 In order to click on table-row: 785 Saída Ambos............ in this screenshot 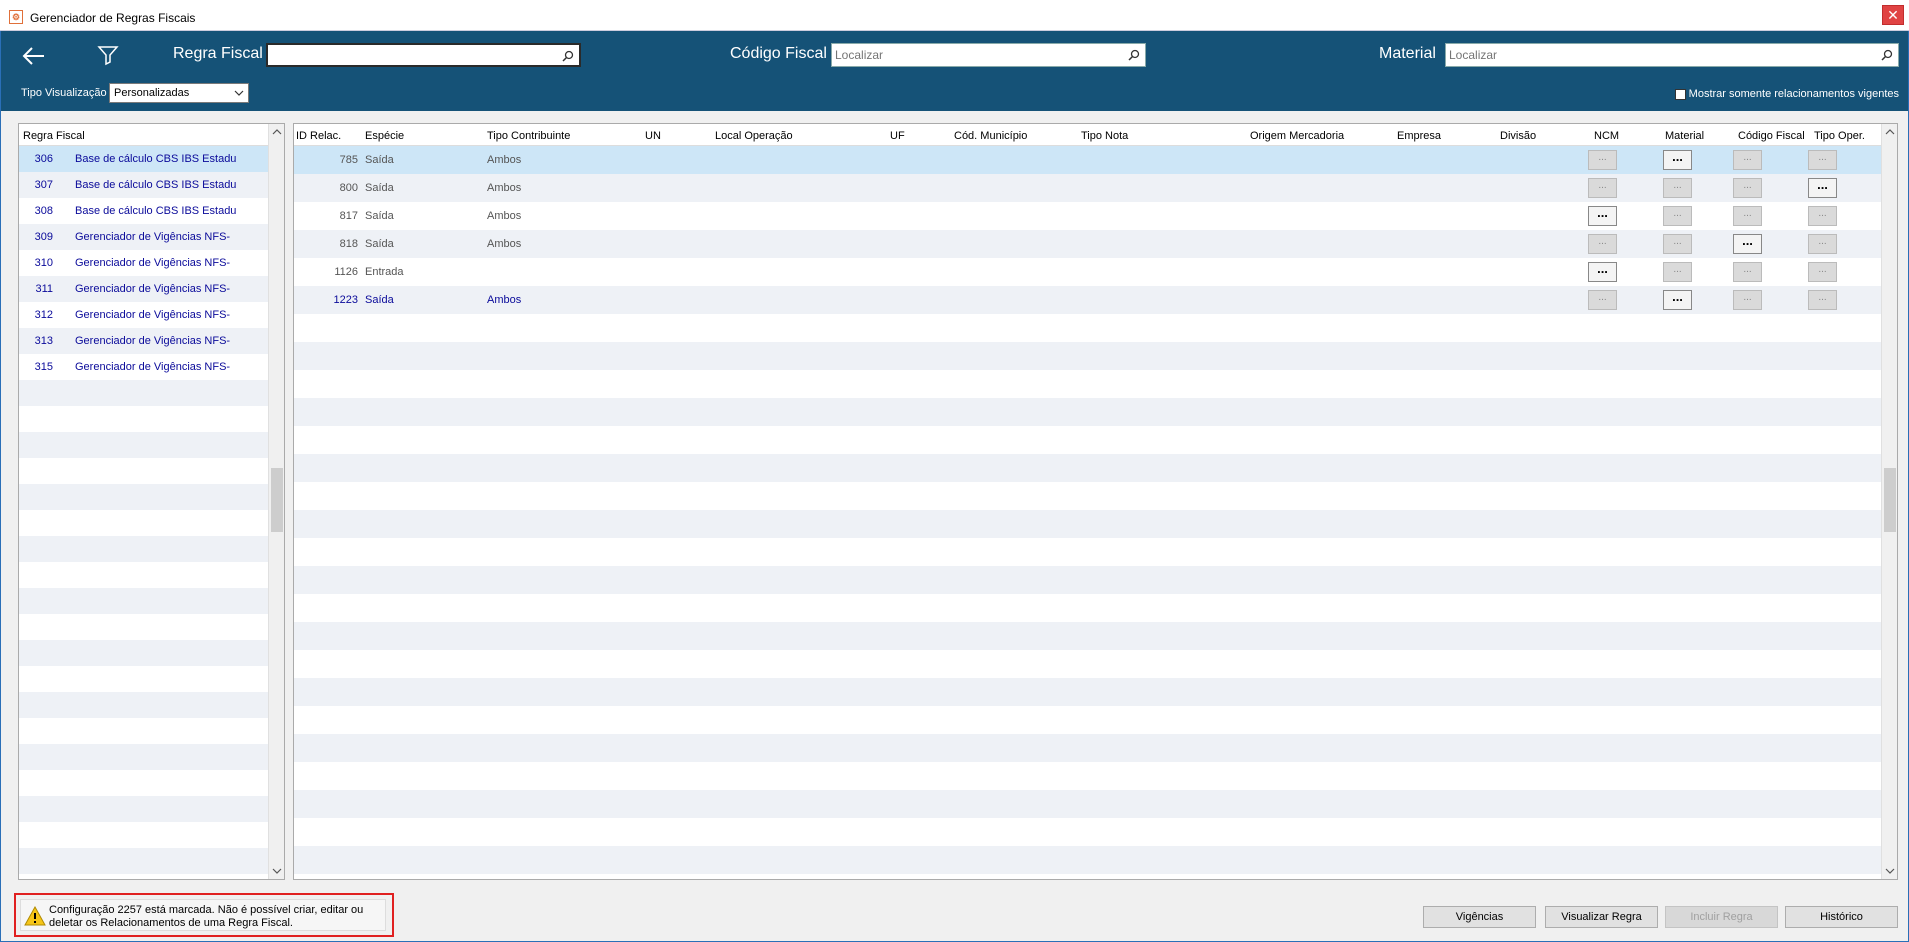, I will do `click(1088, 160)`.